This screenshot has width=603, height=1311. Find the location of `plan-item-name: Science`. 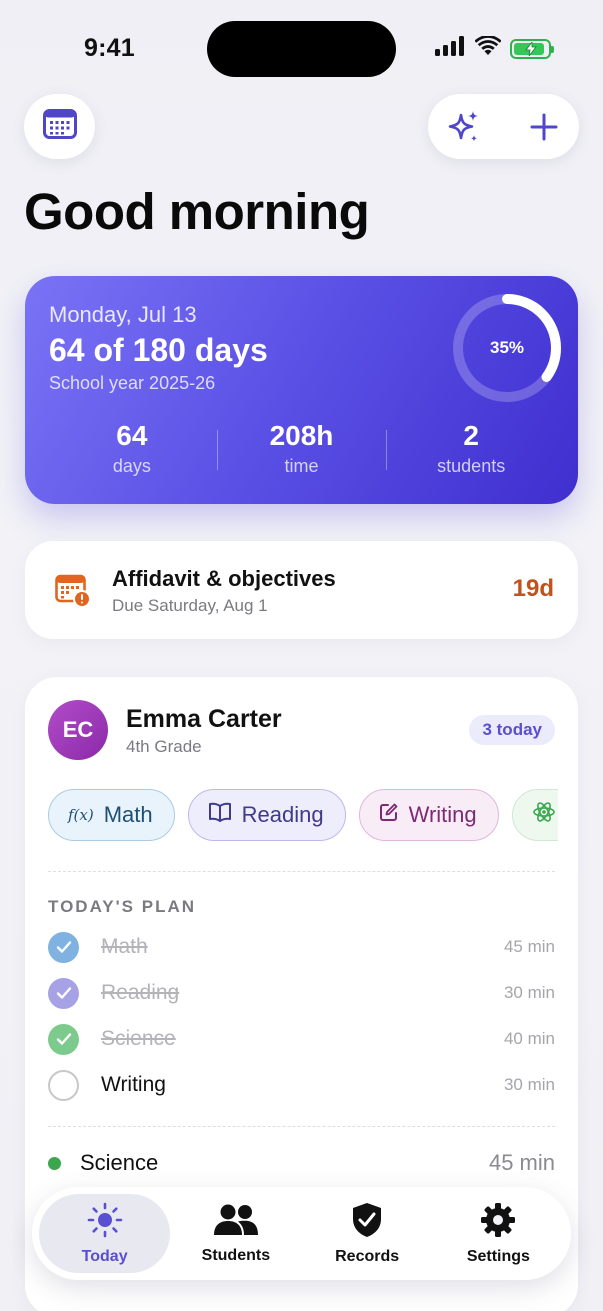

plan-item-name: Science is located at coordinates (138, 1038).